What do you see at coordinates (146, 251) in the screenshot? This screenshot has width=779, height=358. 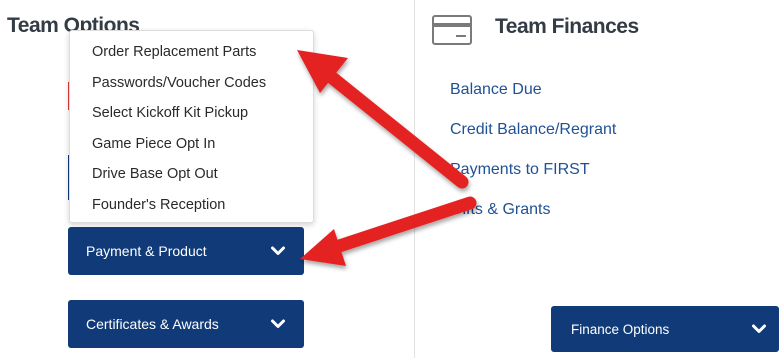 I see `payment-and-product-label: Payment & Product` at bounding box center [146, 251].